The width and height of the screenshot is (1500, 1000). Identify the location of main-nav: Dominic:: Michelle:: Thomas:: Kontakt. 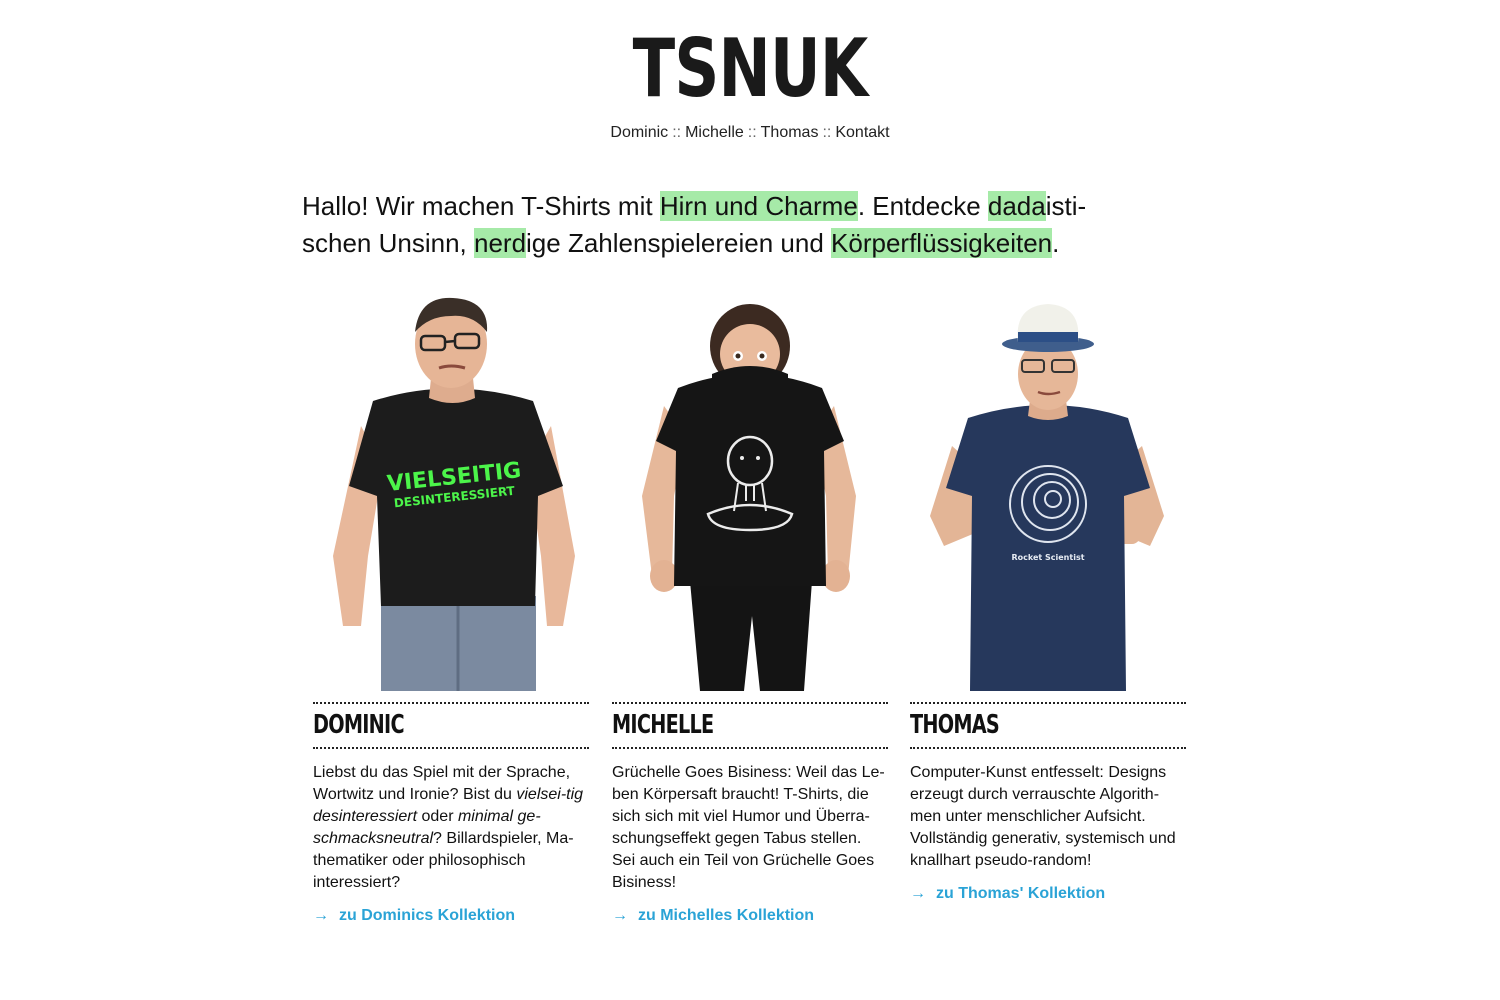
(750, 133).